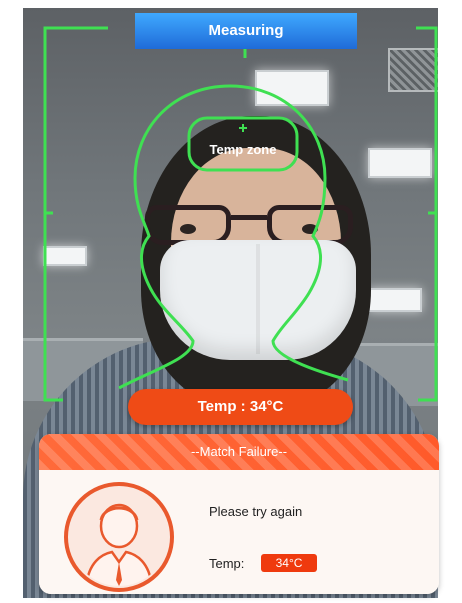  What do you see at coordinates (239, 452) in the screenshot?
I see `match-result-title: --Match Failure--` at bounding box center [239, 452].